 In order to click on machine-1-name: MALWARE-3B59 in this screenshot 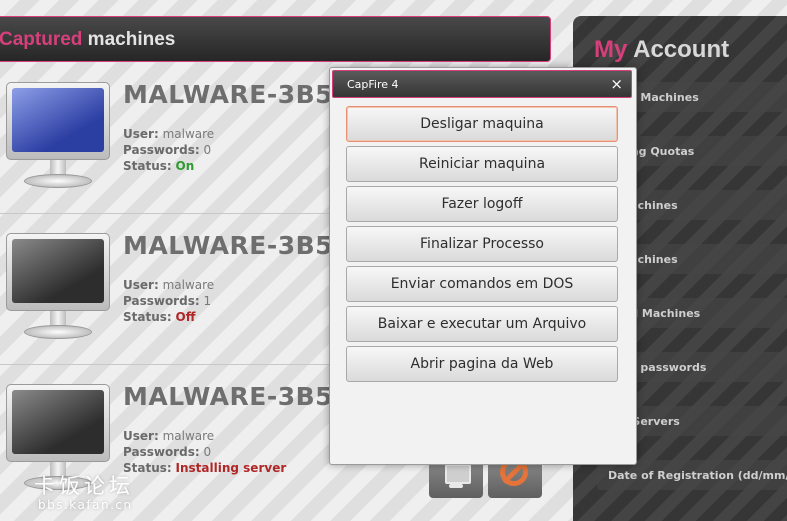, I will do `click(233, 95)`.